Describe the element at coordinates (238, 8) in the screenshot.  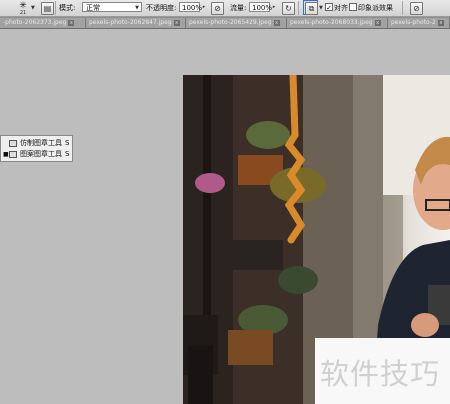
I see `flow-label: 流量:` at that location.